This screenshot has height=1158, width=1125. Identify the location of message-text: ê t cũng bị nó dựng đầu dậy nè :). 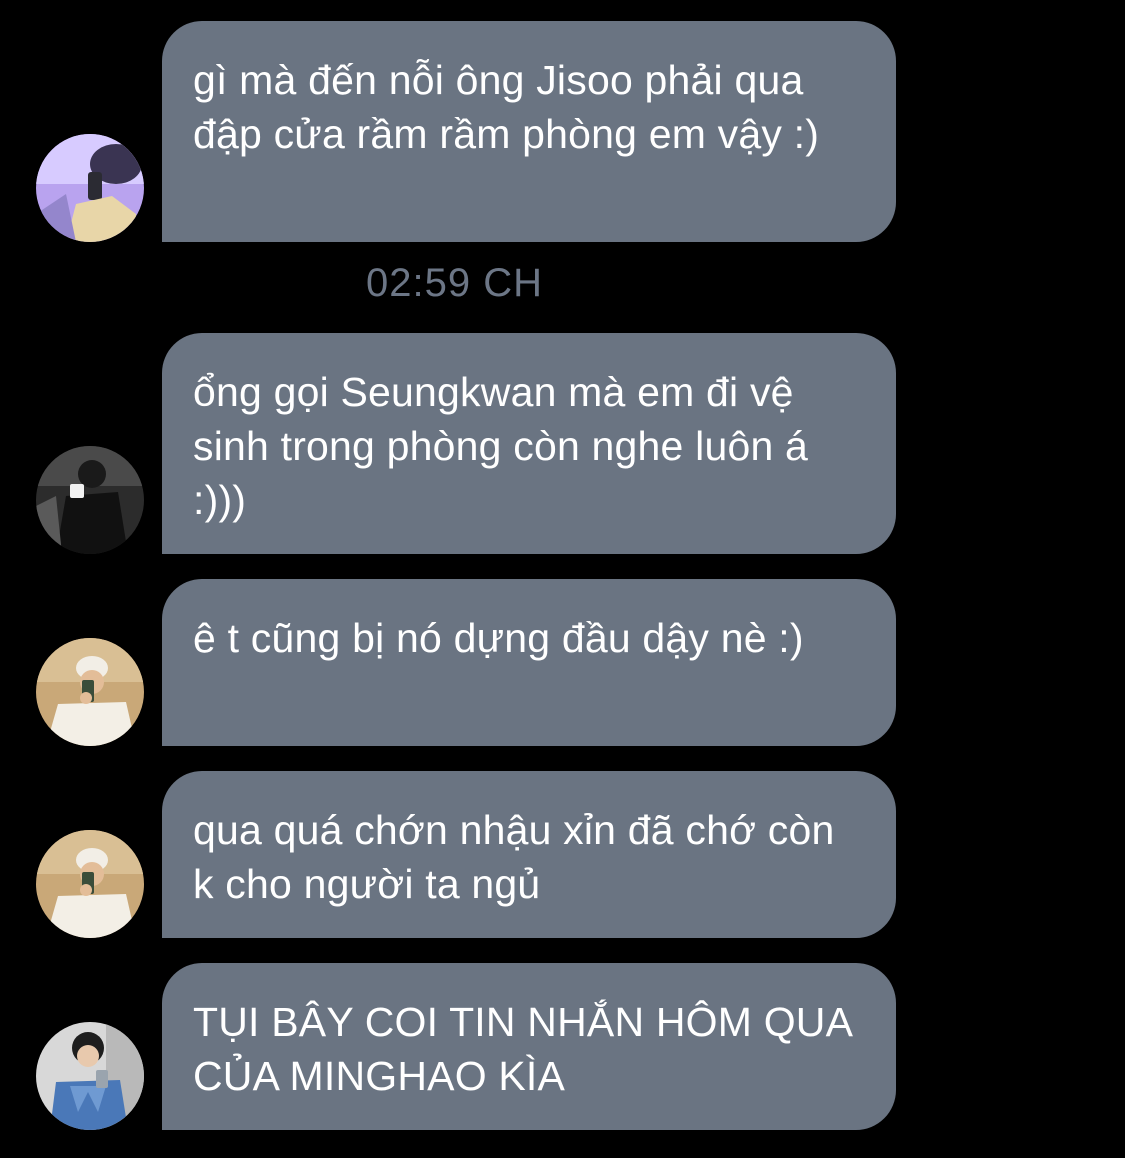
(498, 638).